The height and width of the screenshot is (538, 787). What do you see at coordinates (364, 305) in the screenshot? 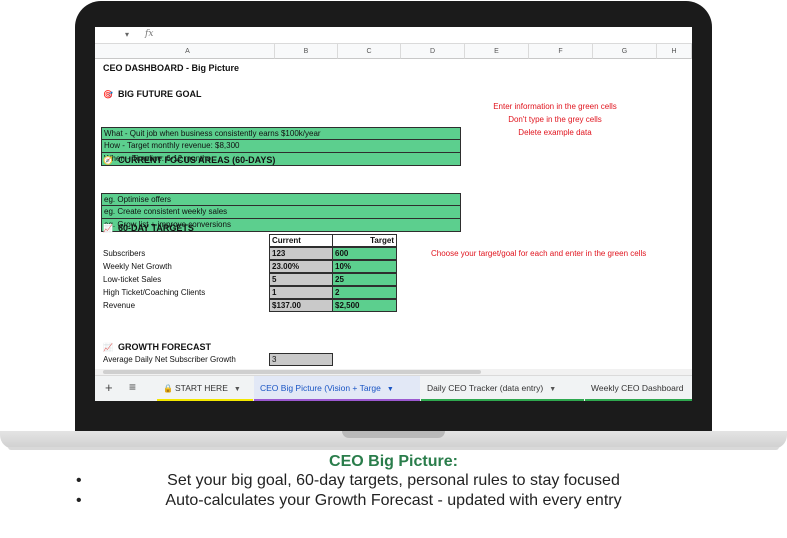
I see `target-revenue: $2,500` at bounding box center [364, 305].